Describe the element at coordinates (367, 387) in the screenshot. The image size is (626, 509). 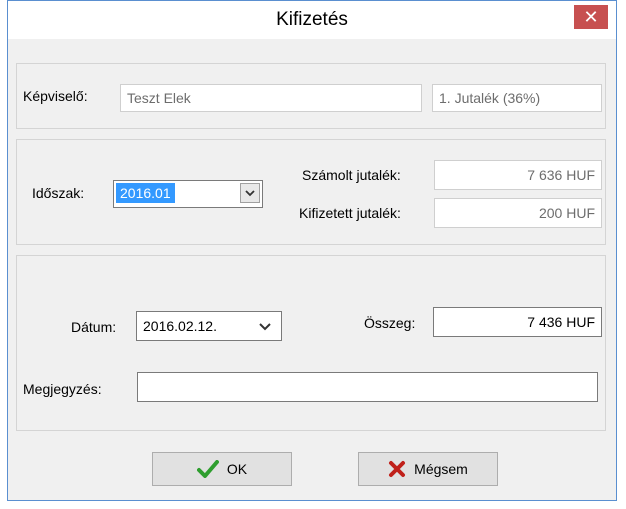
I see `note-field` at that location.